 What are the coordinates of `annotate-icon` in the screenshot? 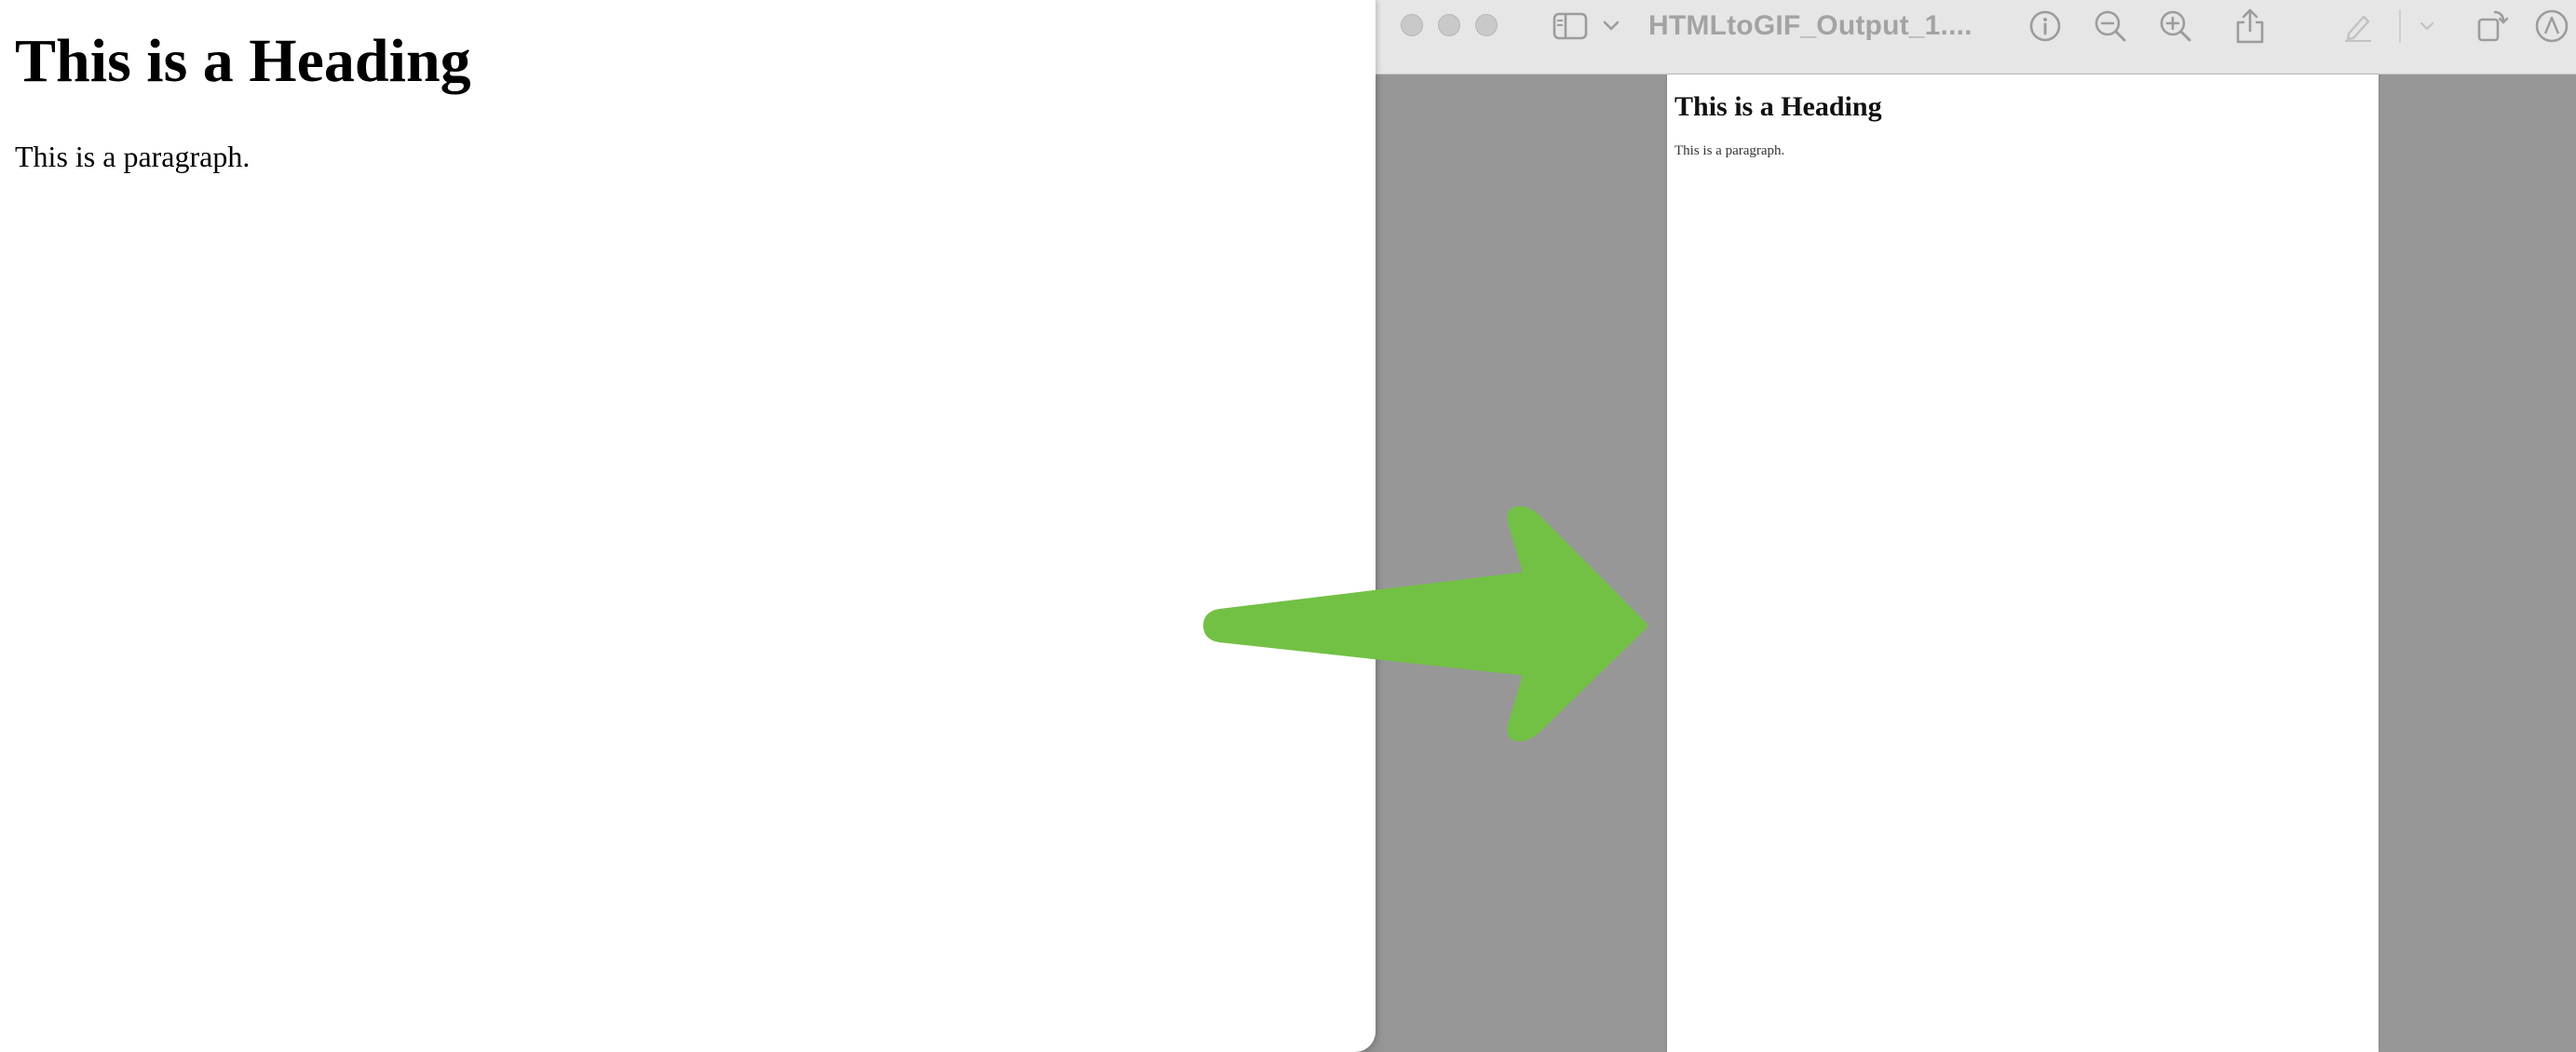 It's located at (2552, 26).